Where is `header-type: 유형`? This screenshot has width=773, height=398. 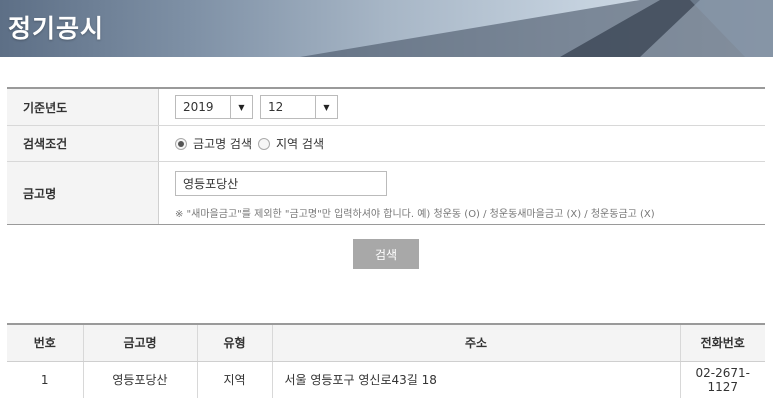
header-type: 유형 is located at coordinates (235, 343).